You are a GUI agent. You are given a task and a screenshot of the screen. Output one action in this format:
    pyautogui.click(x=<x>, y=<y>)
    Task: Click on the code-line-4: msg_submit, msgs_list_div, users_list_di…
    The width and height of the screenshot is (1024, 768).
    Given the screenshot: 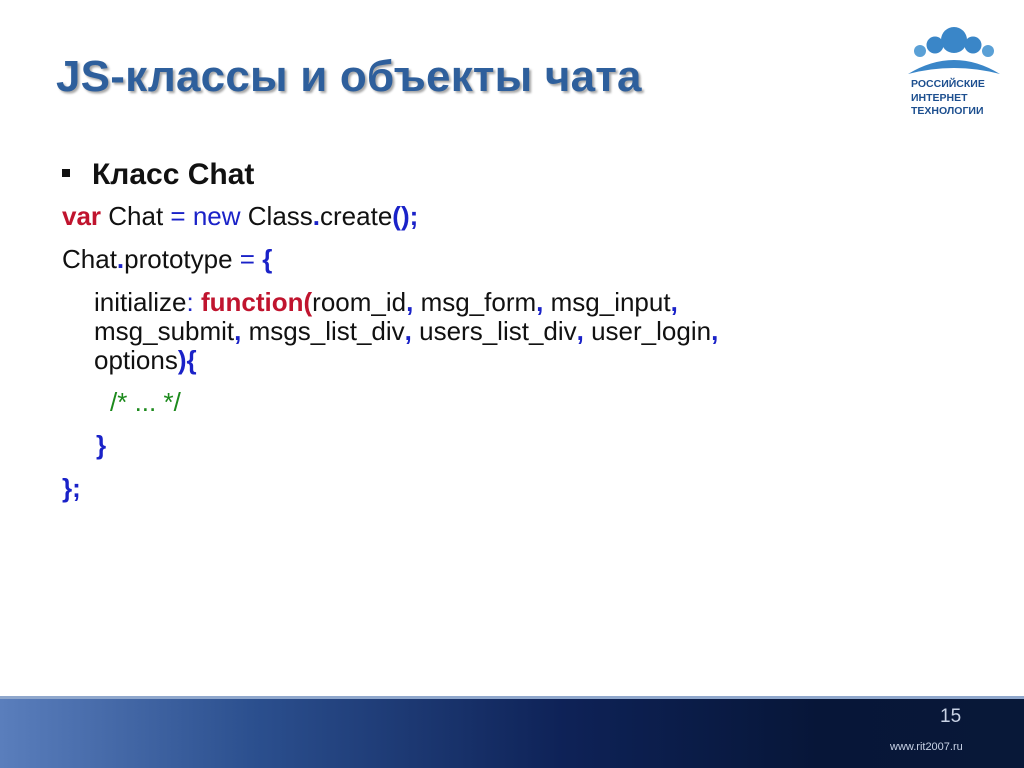 What is the action you would take?
    pyautogui.click(x=406, y=331)
    